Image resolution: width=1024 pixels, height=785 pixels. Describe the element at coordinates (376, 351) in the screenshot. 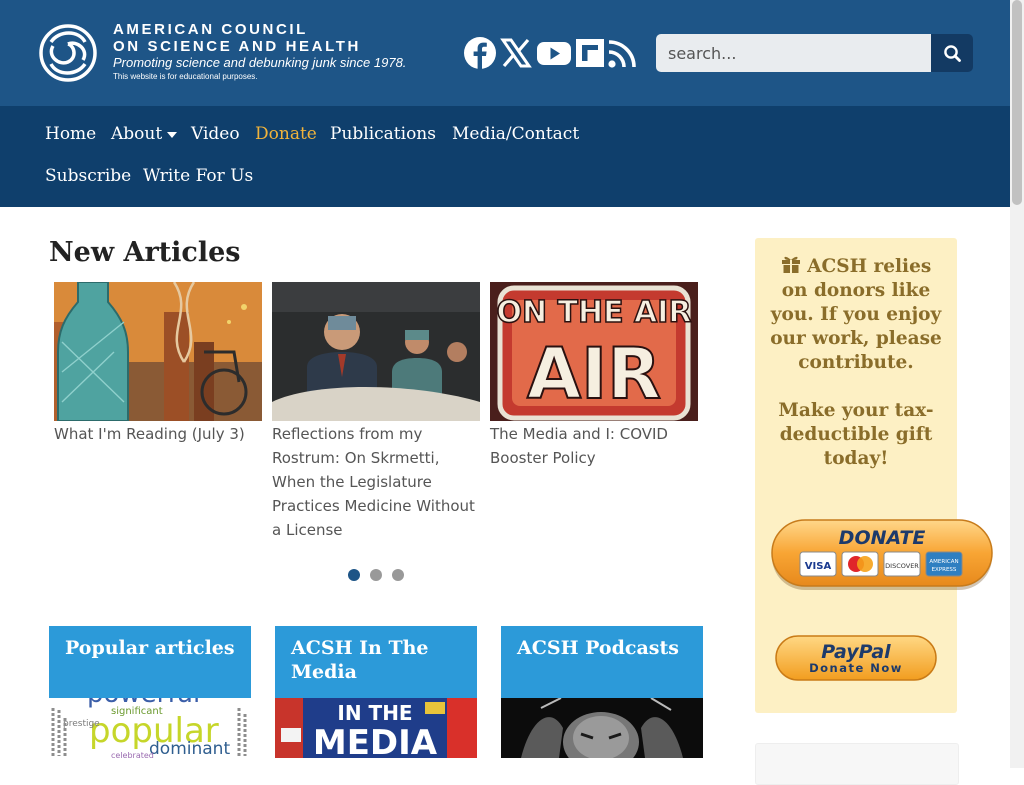

I see `article-2-image` at that location.